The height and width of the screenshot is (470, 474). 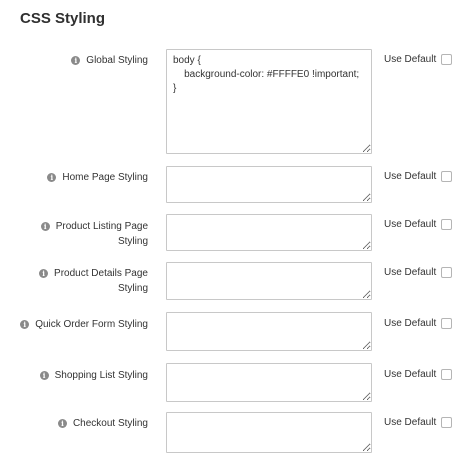 I want to click on field-label: i Global Styling, so click(x=80, y=60).